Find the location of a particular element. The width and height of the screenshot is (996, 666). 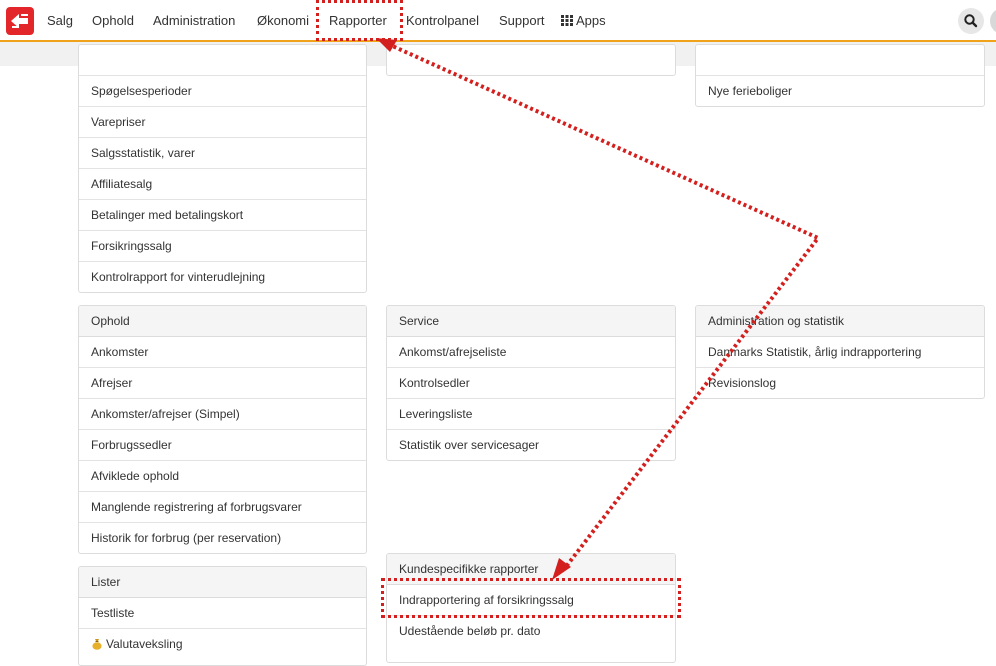

nav-apps: Apps is located at coordinates (583, 21).